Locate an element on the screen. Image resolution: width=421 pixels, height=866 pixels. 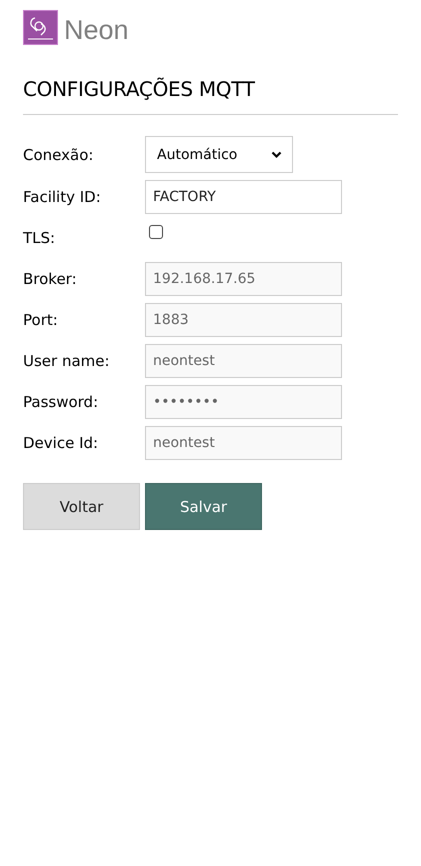
field-label: User name: is located at coordinates (67, 361).